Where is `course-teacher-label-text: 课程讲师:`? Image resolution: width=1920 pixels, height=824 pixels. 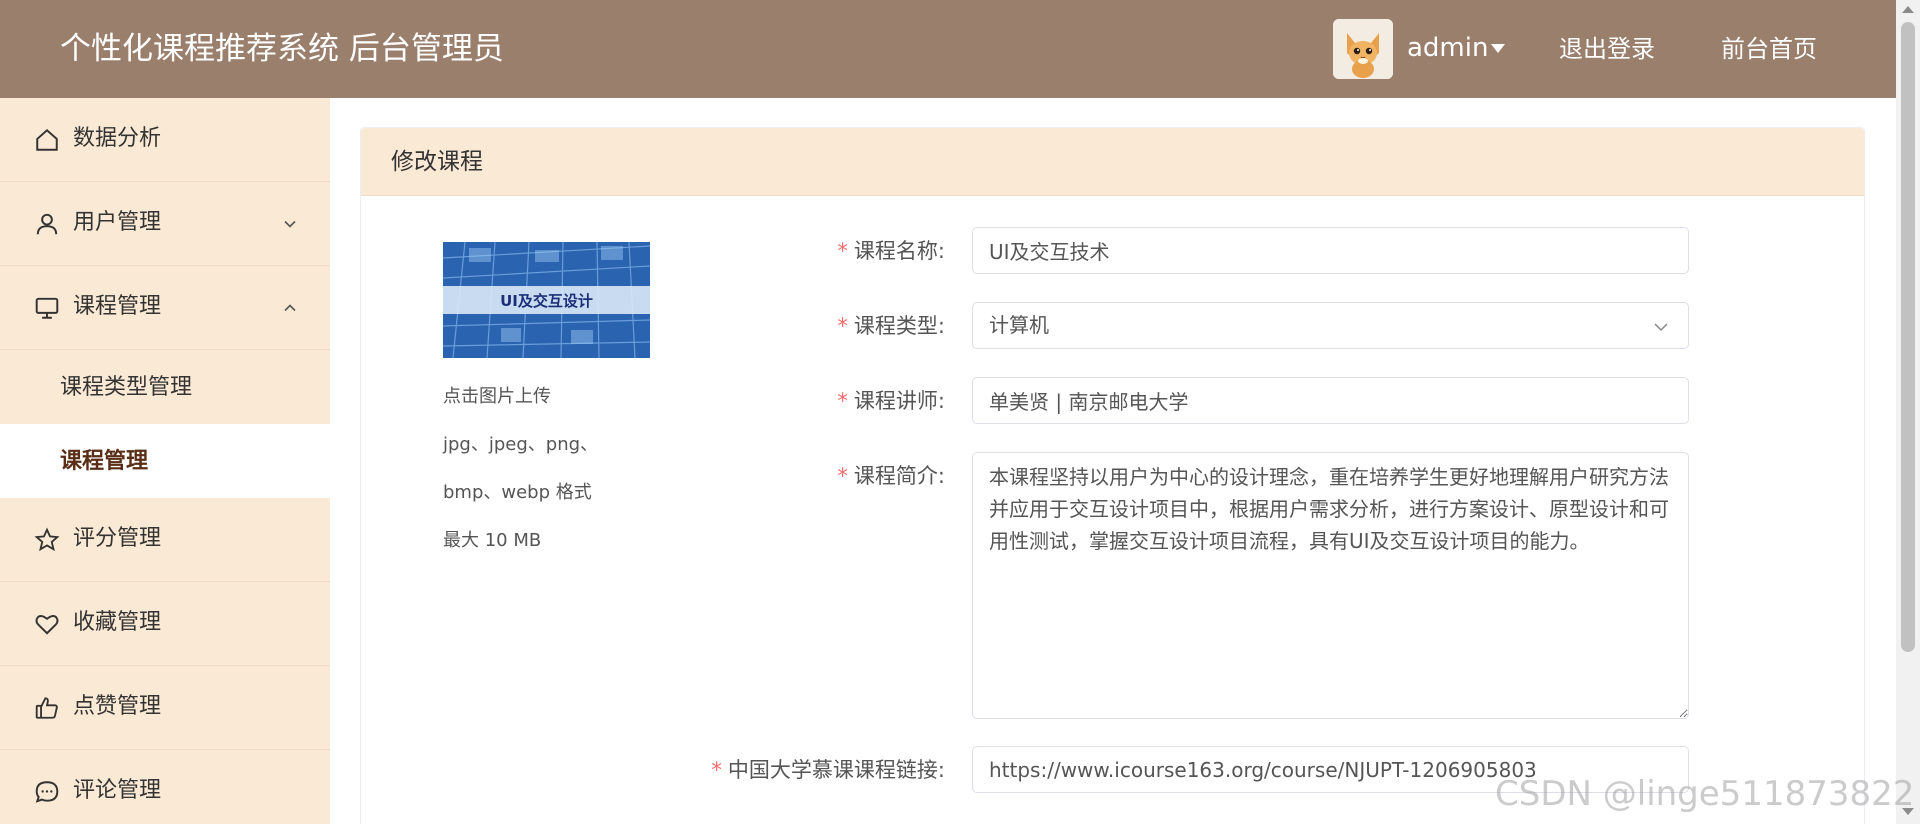
course-teacher-label-text: 课程讲师: is located at coordinates (899, 401).